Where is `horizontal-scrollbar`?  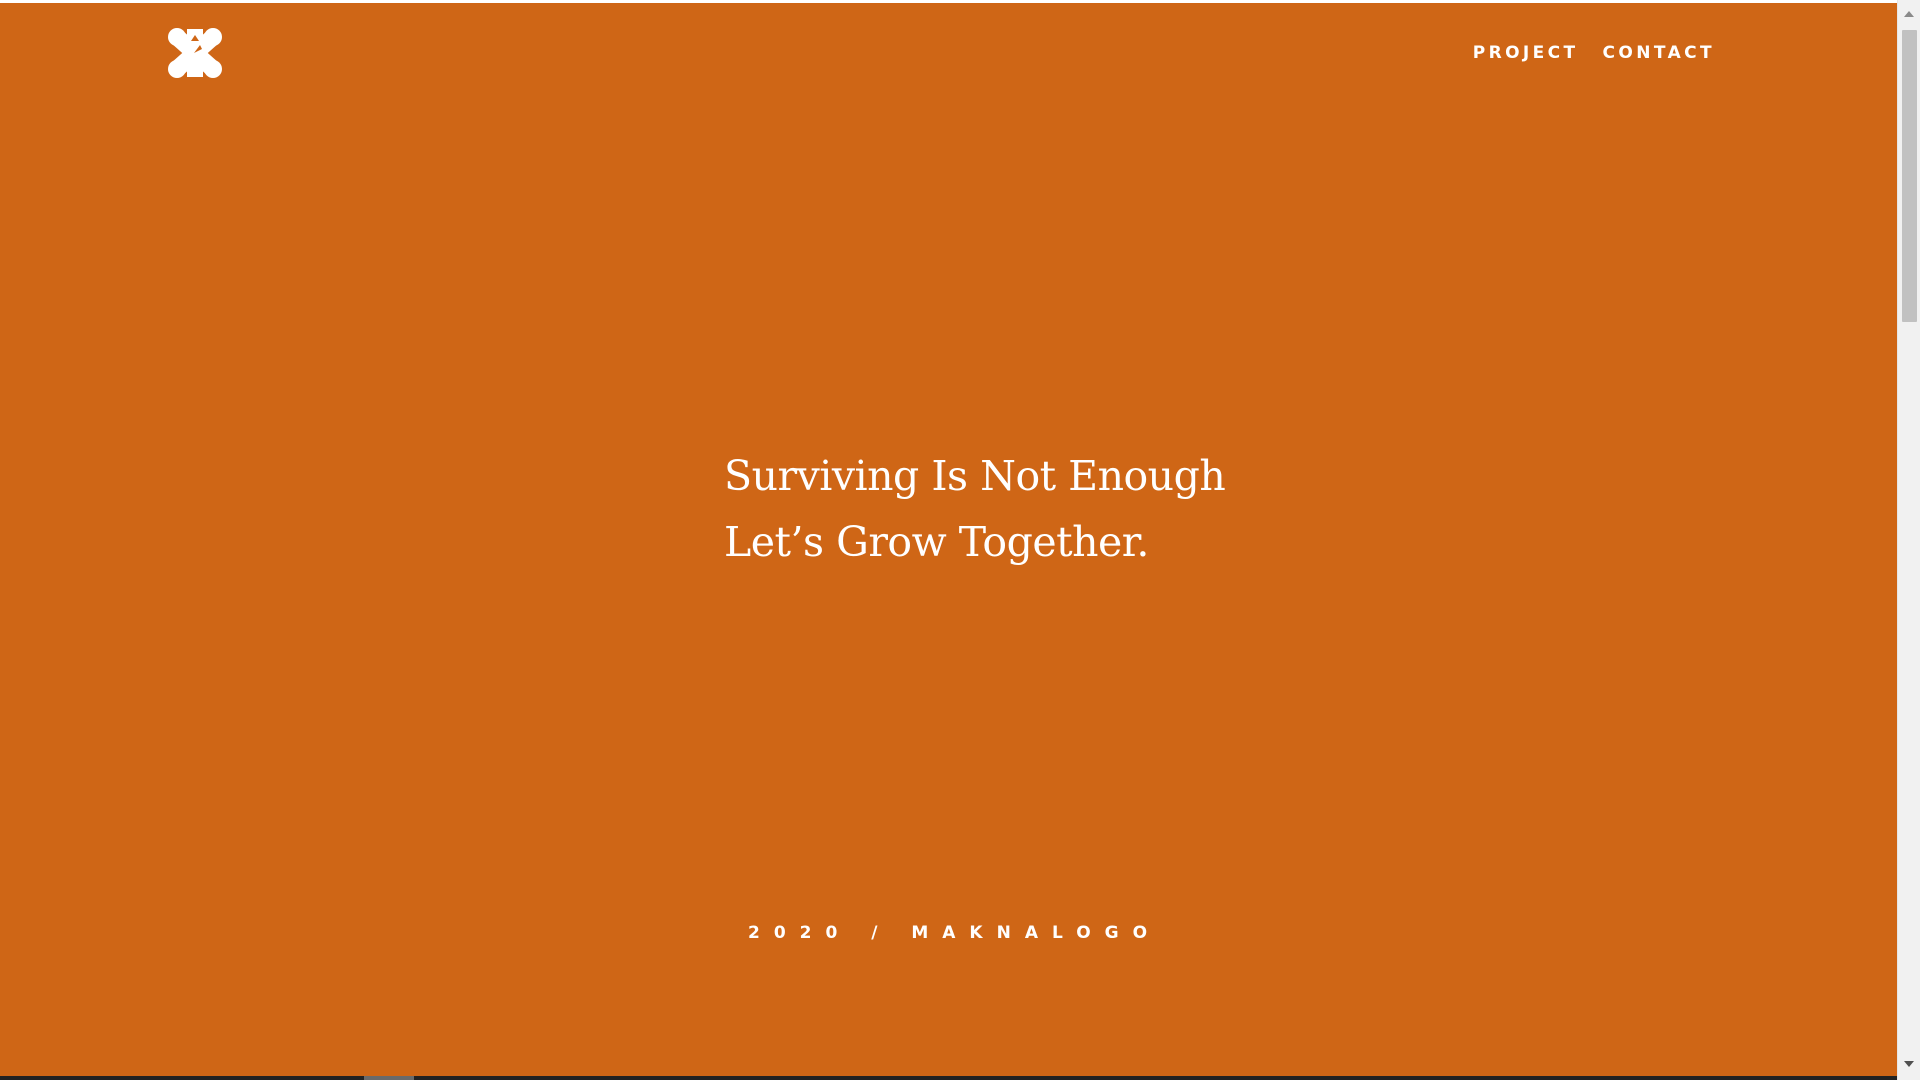
horizontal-scrollbar is located at coordinates (948, 1078).